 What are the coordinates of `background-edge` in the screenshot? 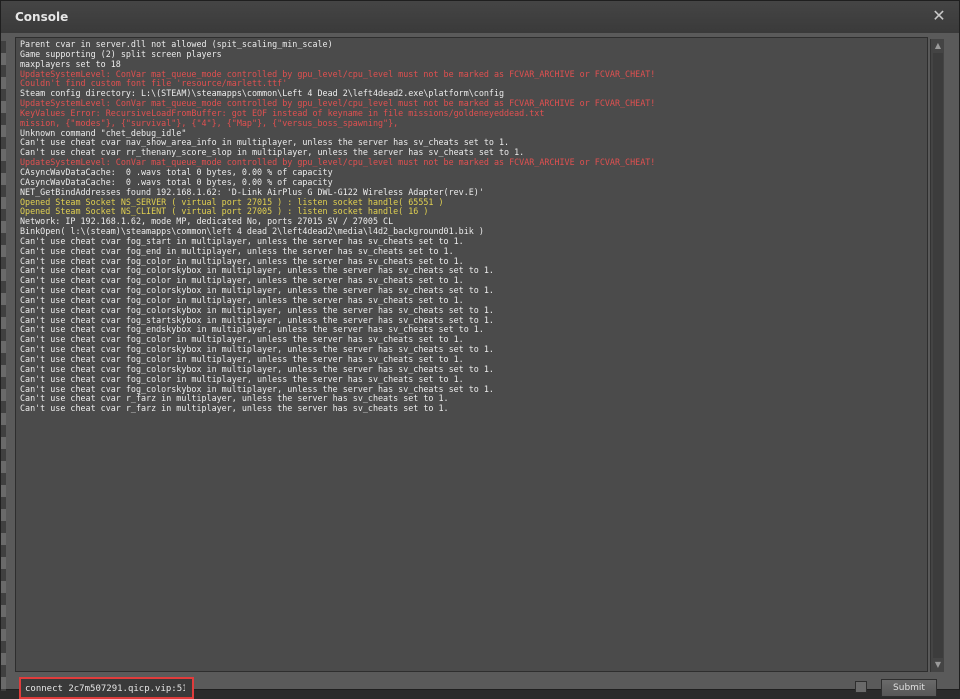 It's located at (3, 366).